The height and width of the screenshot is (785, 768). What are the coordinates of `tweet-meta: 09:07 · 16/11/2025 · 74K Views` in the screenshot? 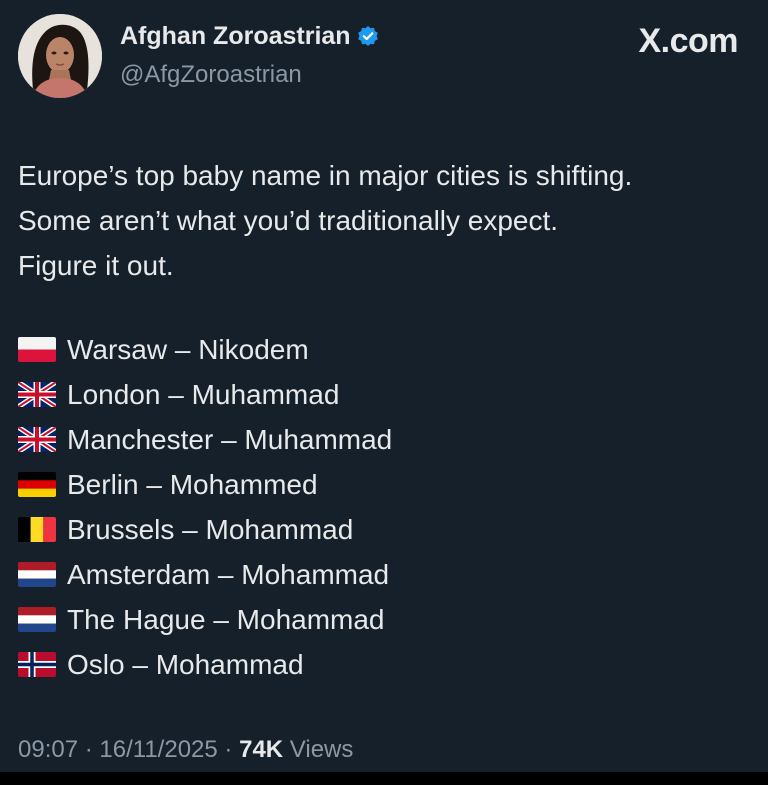 It's located at (185, 750).